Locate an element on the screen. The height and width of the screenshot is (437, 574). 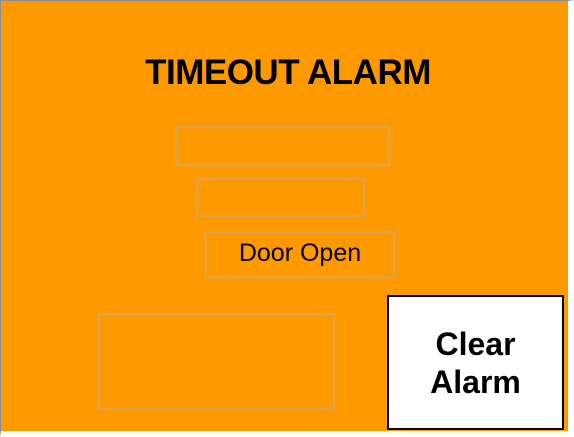
alarm-title: TIMEOUT ALARM is located at coordinates (288, 72).